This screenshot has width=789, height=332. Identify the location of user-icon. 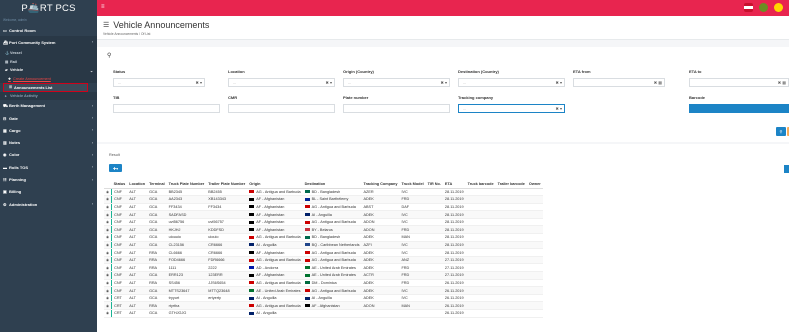
(778, 7).